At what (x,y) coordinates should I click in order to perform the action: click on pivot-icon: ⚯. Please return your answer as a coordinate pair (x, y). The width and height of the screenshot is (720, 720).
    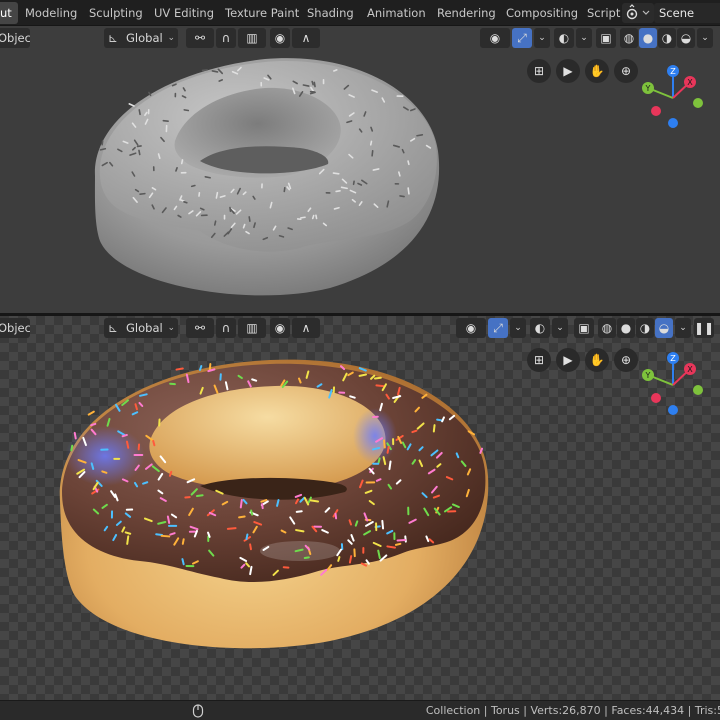
    Looking at the image, I should click on (200, 38).